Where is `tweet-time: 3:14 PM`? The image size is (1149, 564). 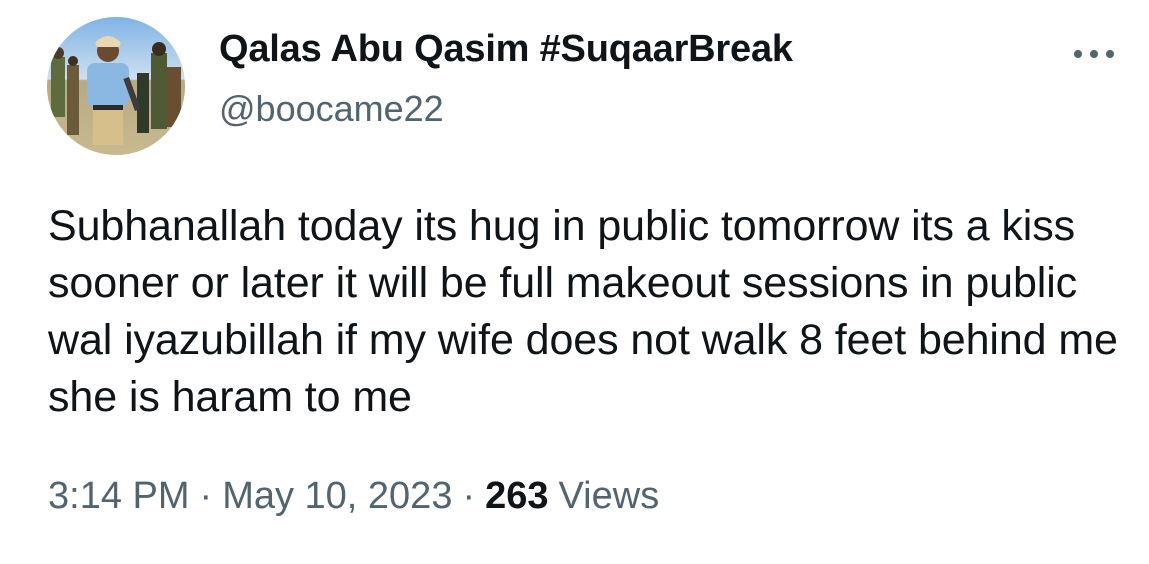
tweet-time: 3:14 PM is located at coordinates (119, 496).